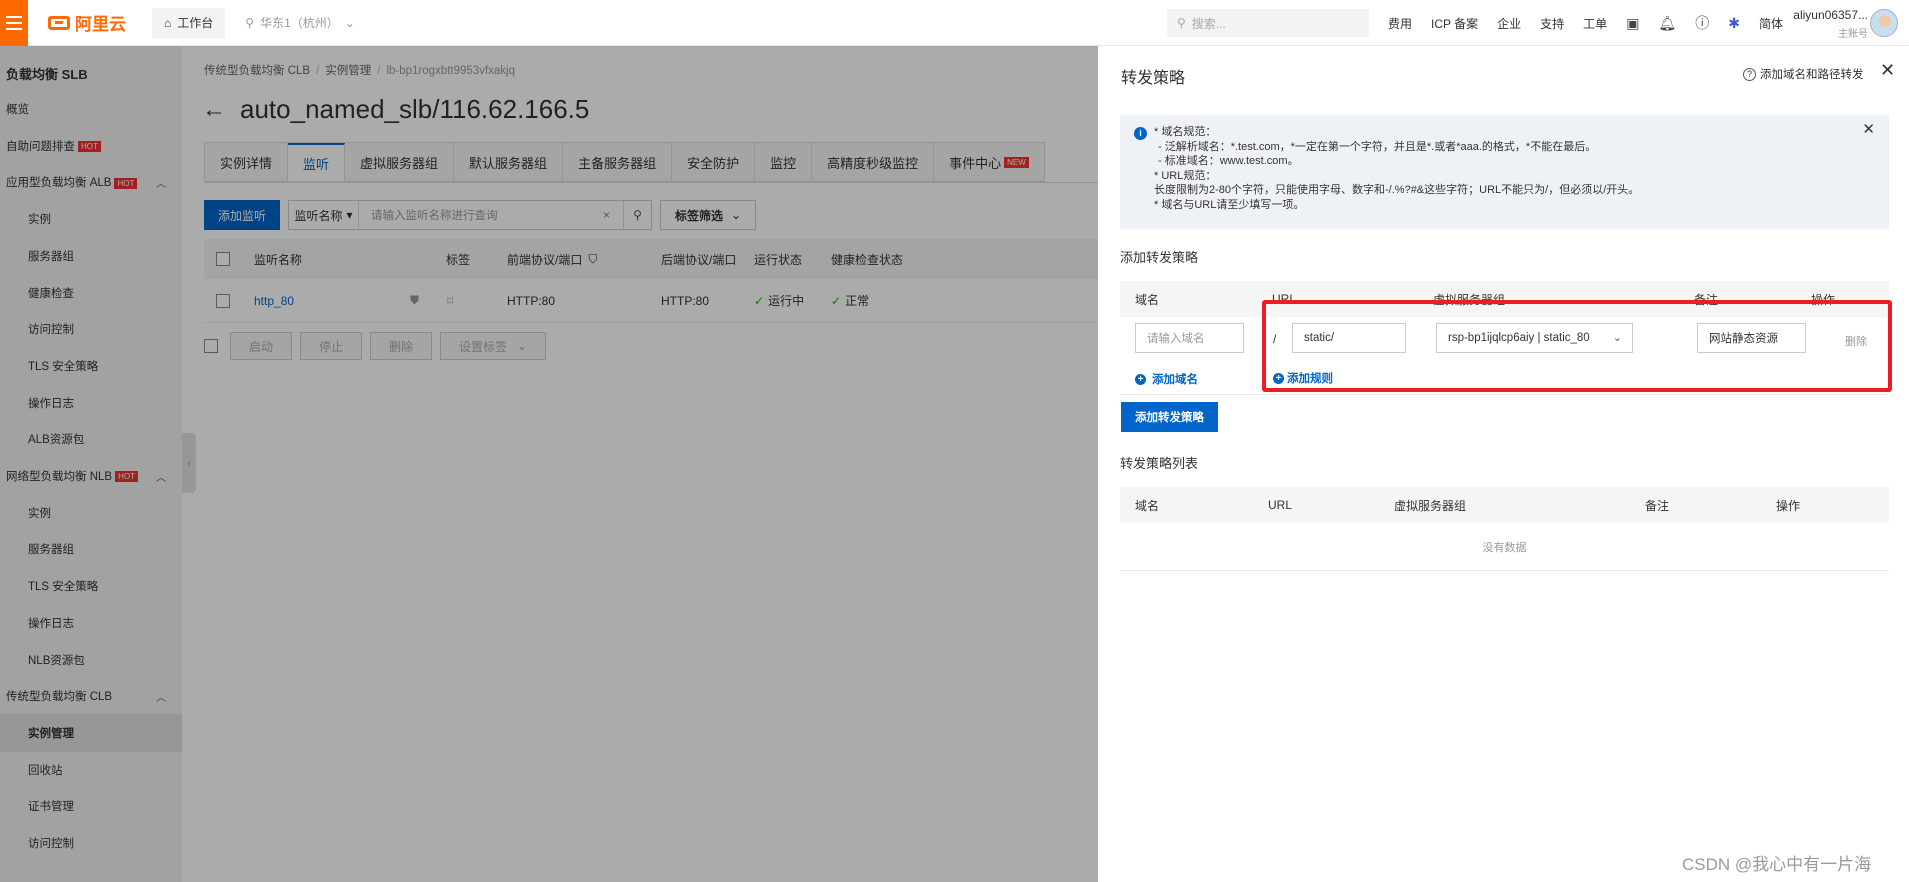 This screenshot has height=882, width=1909. What do you see at coordinates (250, 22) in the screenshot?
I see `location-icon: ⚲` at bounding box center [250, 22].